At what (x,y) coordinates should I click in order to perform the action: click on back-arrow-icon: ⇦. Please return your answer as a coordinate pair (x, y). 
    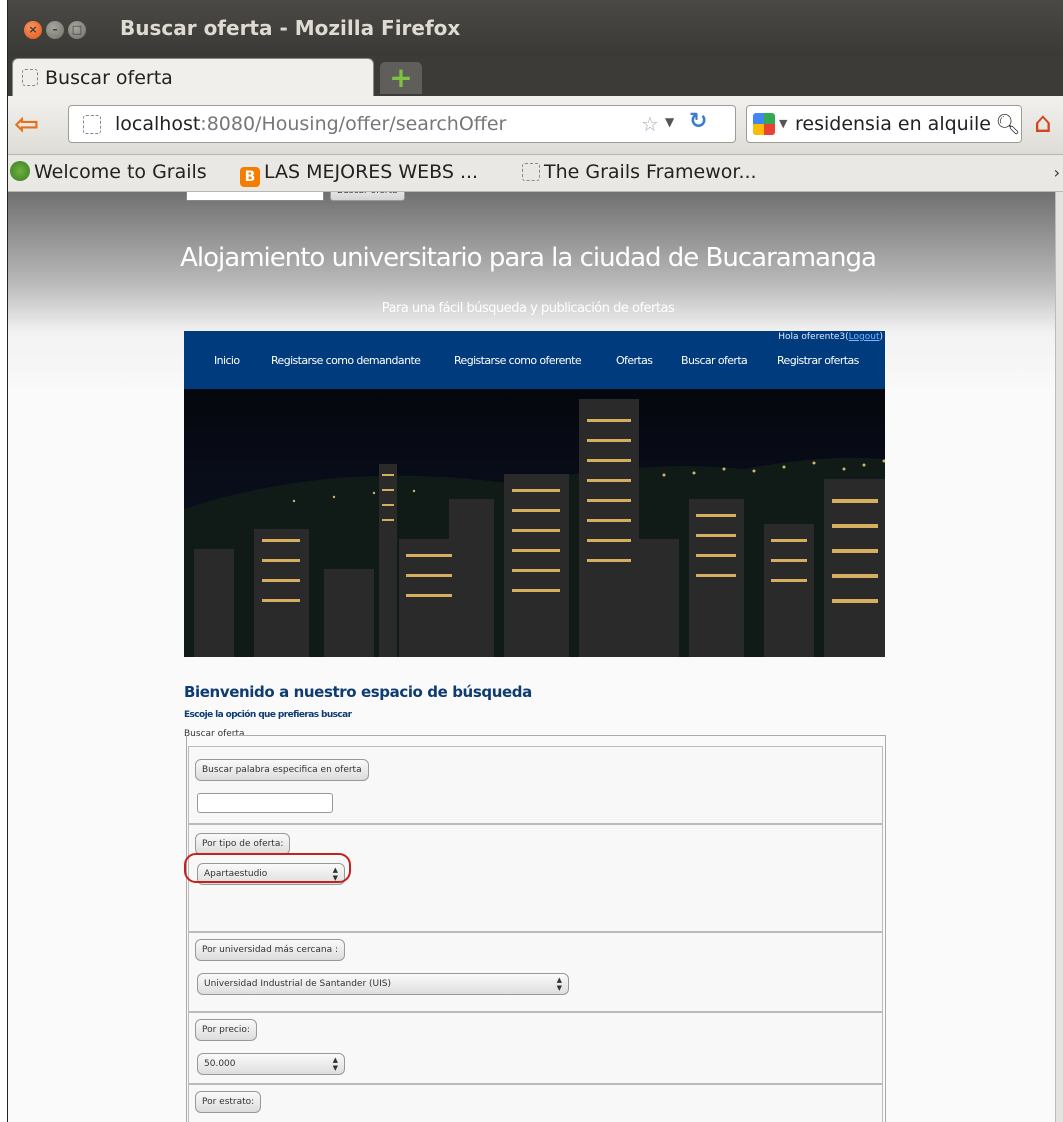
    Looking at the image, I should click on (27, 124).